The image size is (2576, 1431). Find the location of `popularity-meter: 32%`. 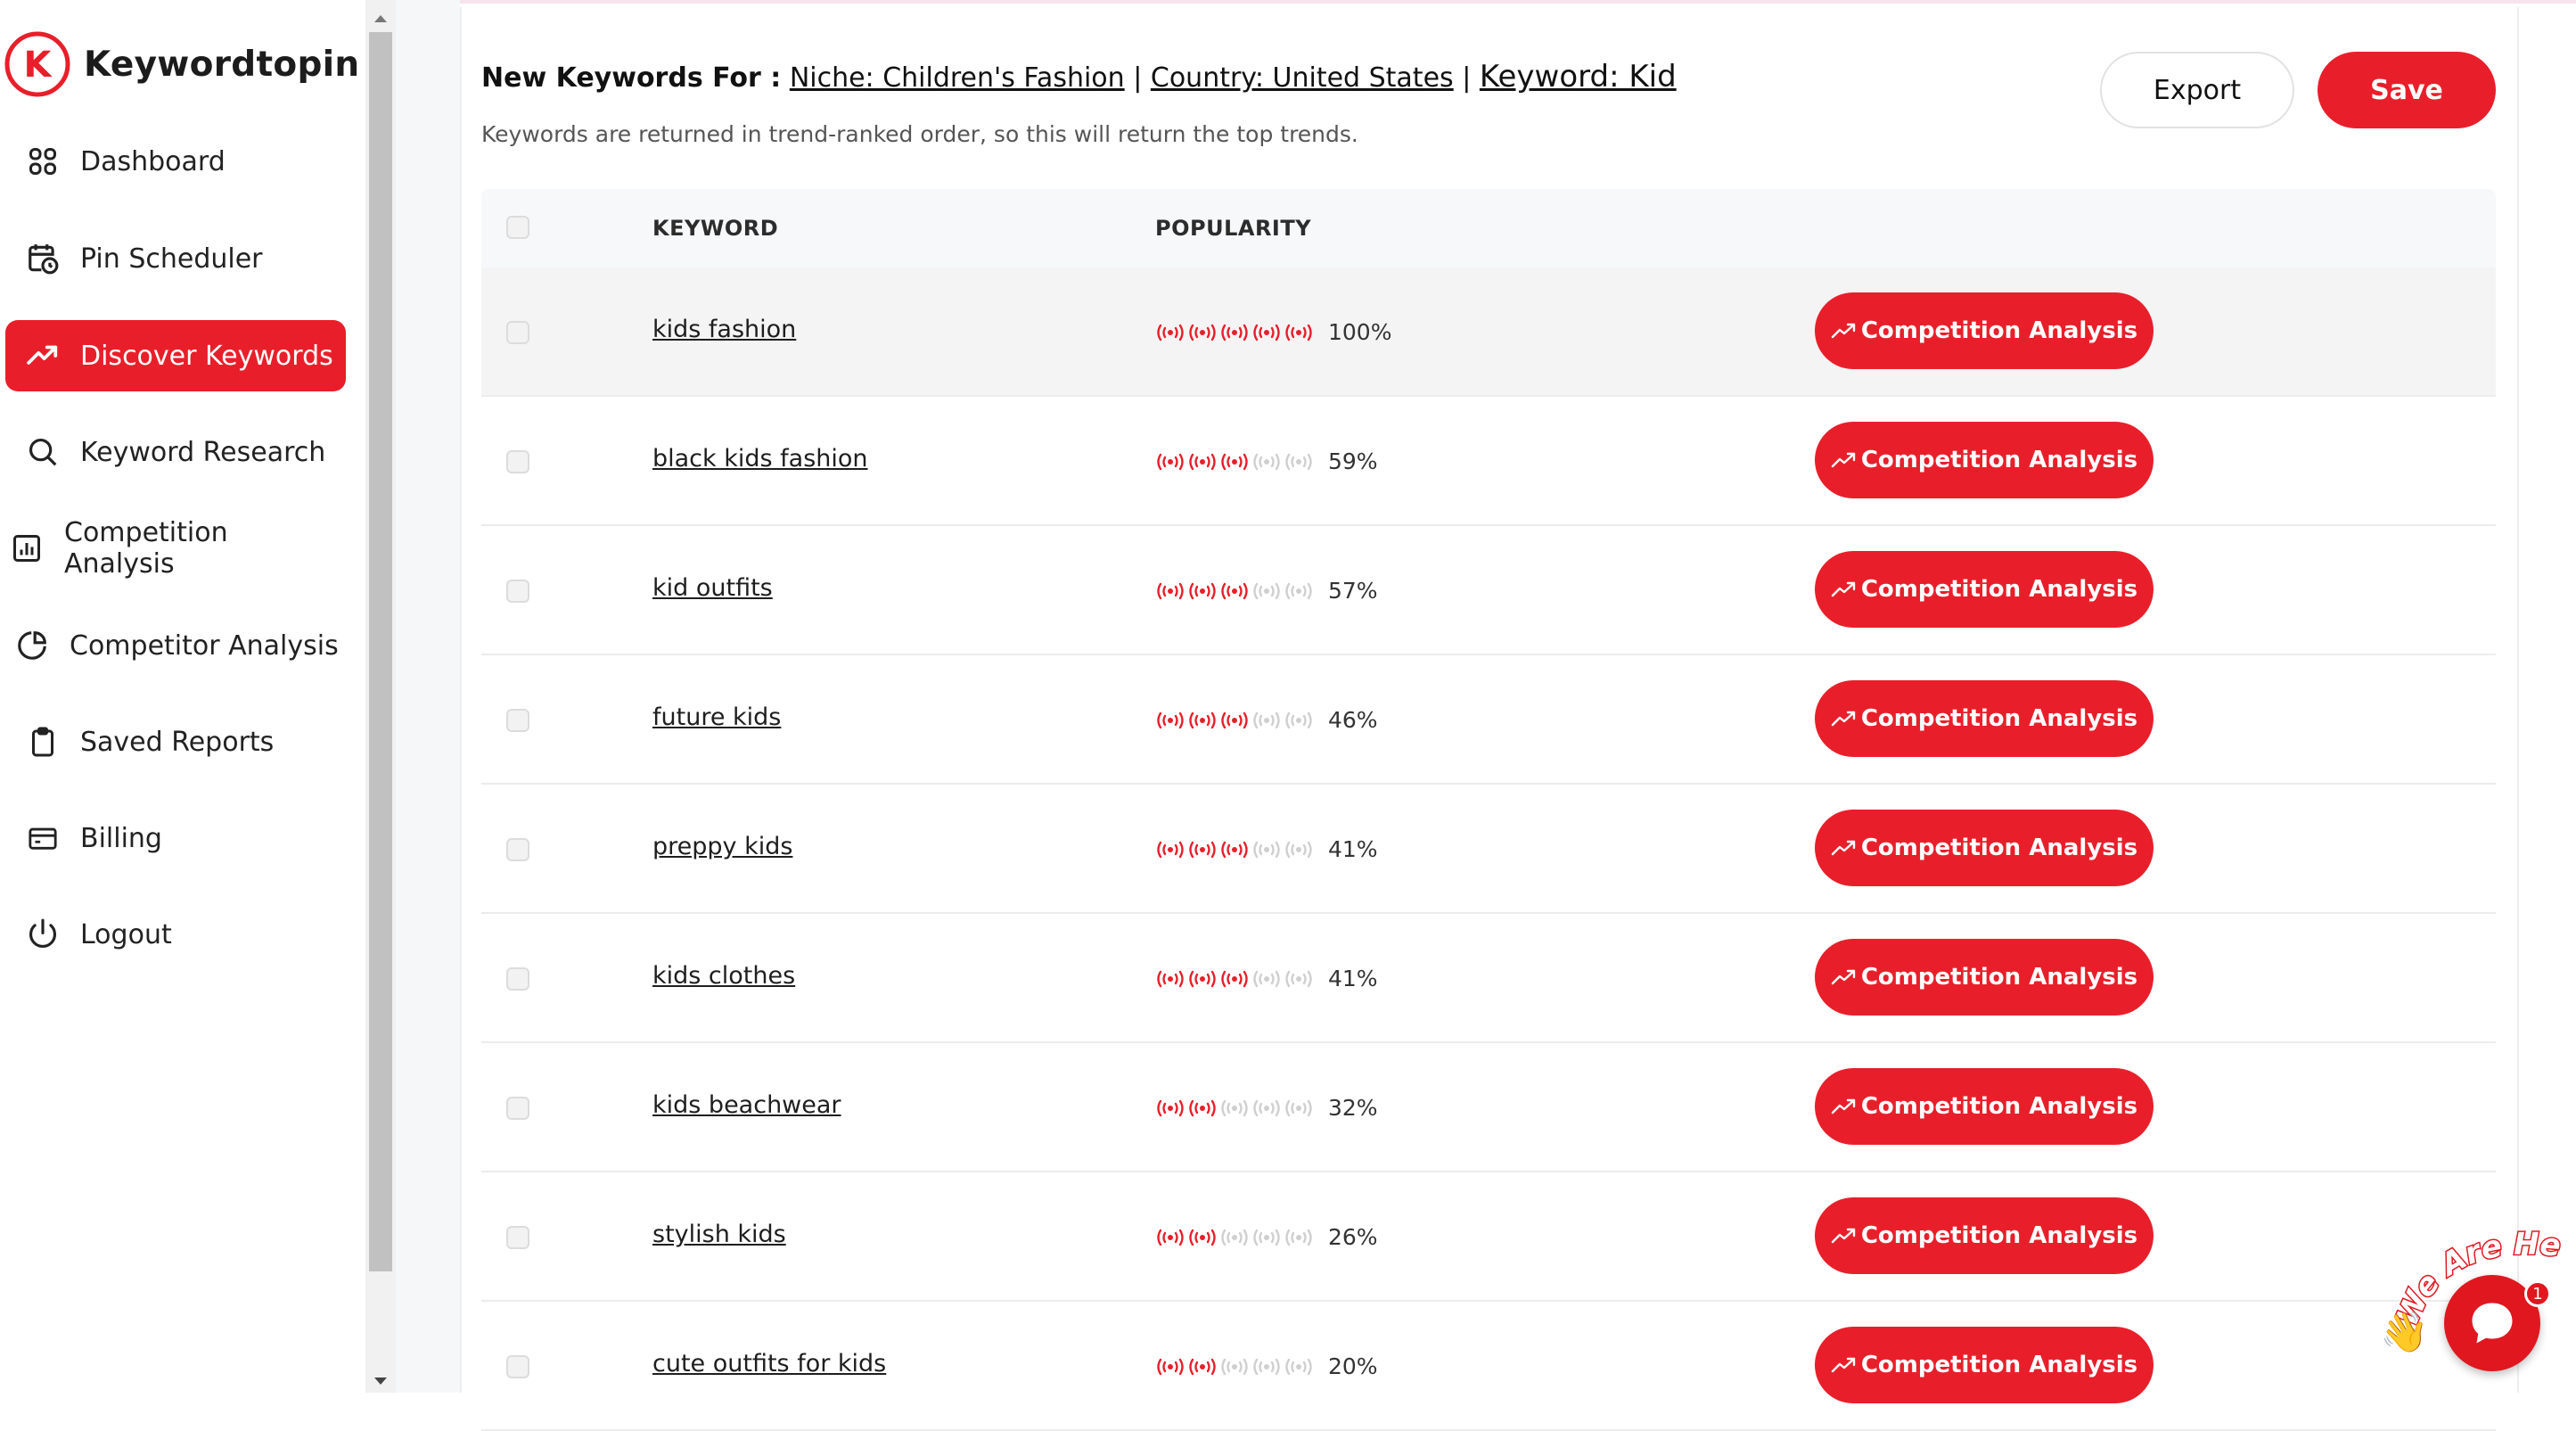

popularity-meter: 32% is located at coordinates (1266, 1108).